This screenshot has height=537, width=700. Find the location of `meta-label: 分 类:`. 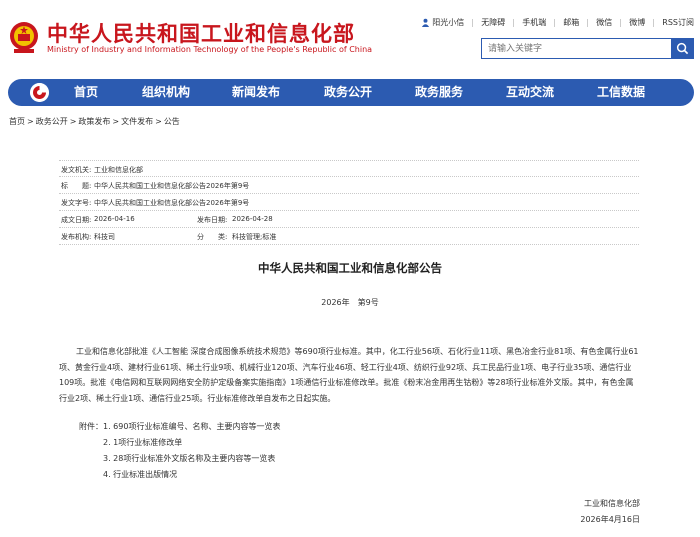

meta-label: 分 类: is located at coordinates (212, 237).